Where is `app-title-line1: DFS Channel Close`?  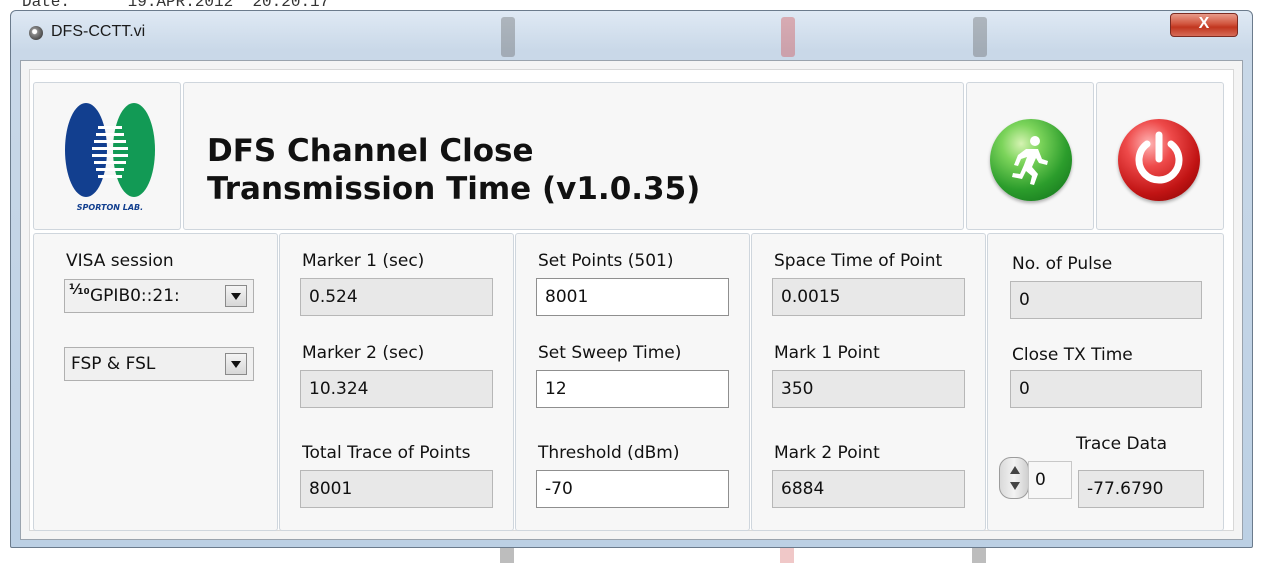
app-title-line1: DFS Channel Close is located at coordinates (370, 151).